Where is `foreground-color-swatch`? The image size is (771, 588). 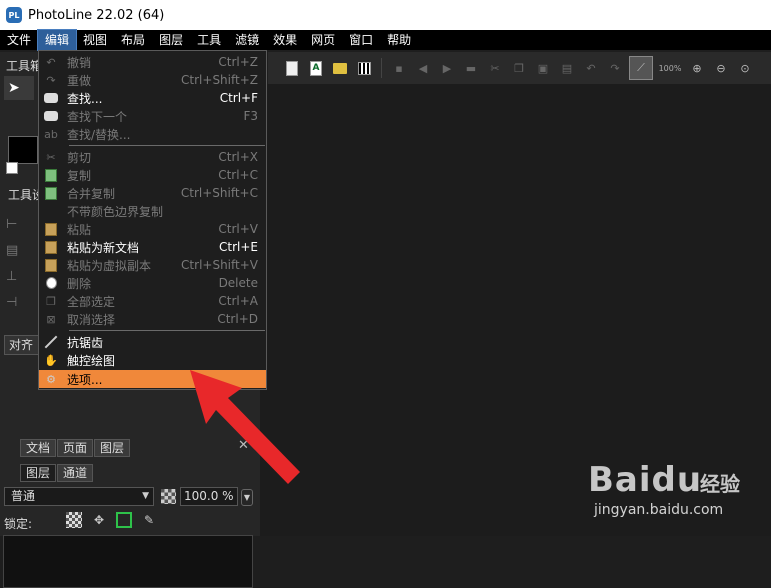
foreground-color-swatch is located at coordinates (23, 150).